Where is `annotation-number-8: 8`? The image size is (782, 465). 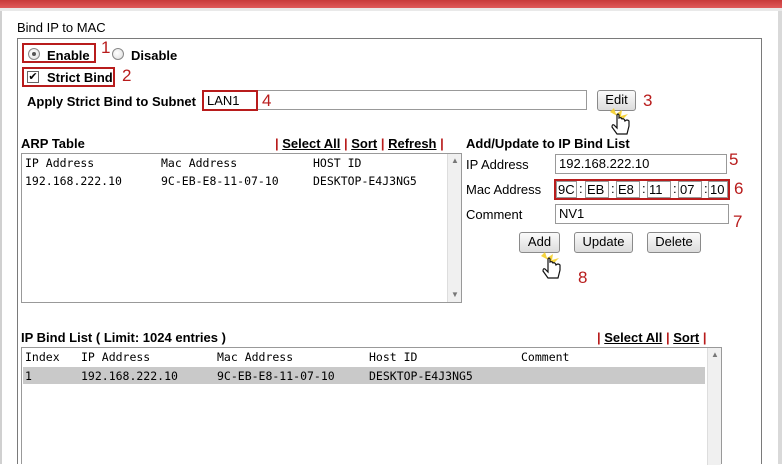 annotation-number-8: 8 is located at coordinates (583, 277).